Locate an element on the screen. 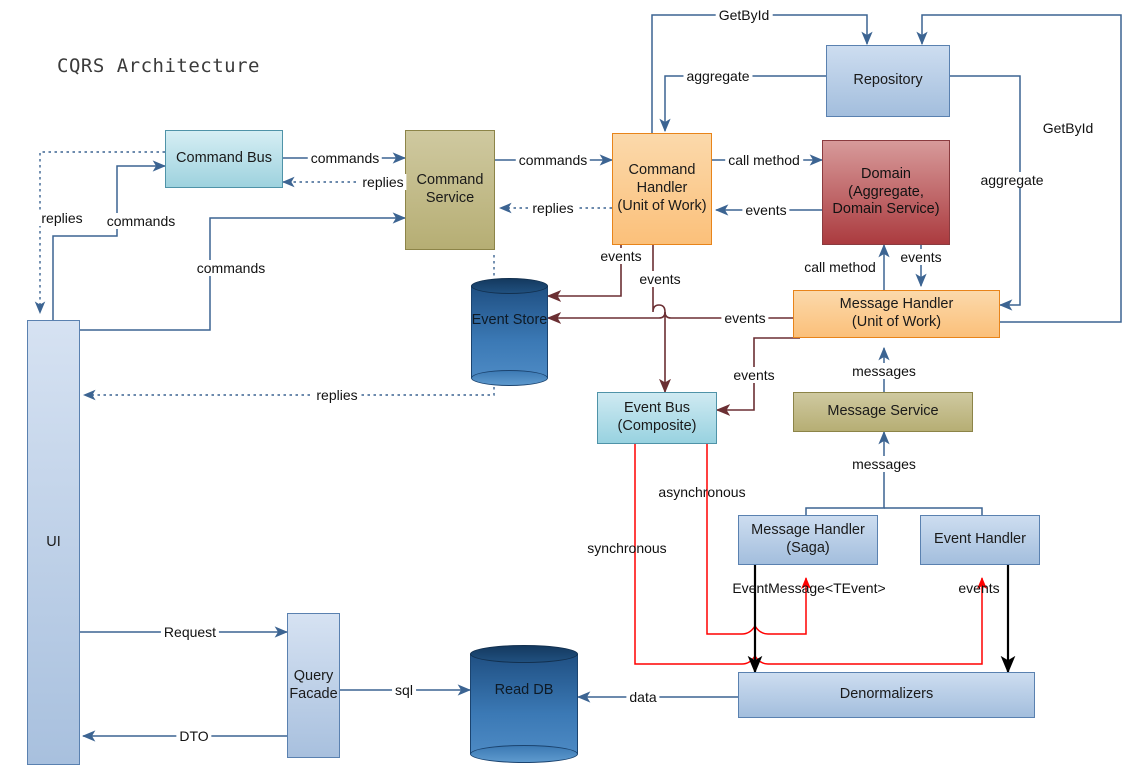  node-message-handler-saga: Message Handler (Saga) is located at coordinates (808, 540).